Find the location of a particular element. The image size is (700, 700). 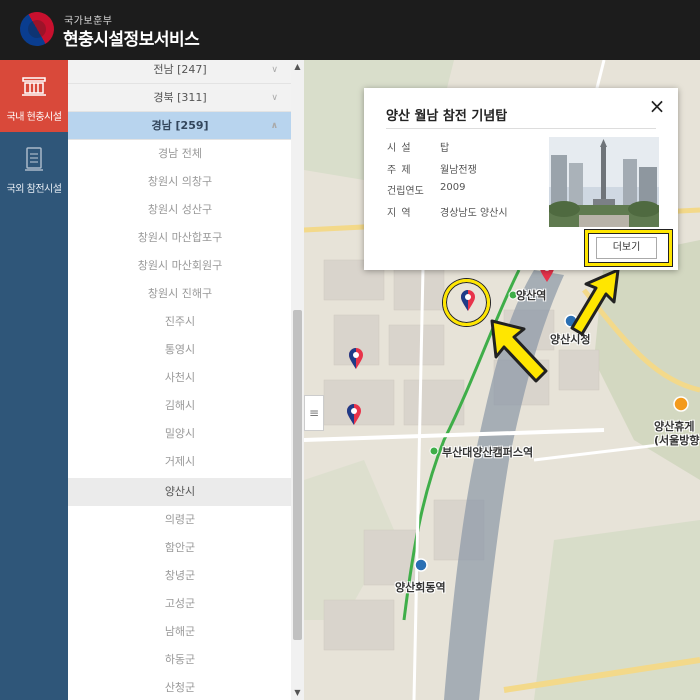

district-item: 진주시 is located at coordinates (180, 322).